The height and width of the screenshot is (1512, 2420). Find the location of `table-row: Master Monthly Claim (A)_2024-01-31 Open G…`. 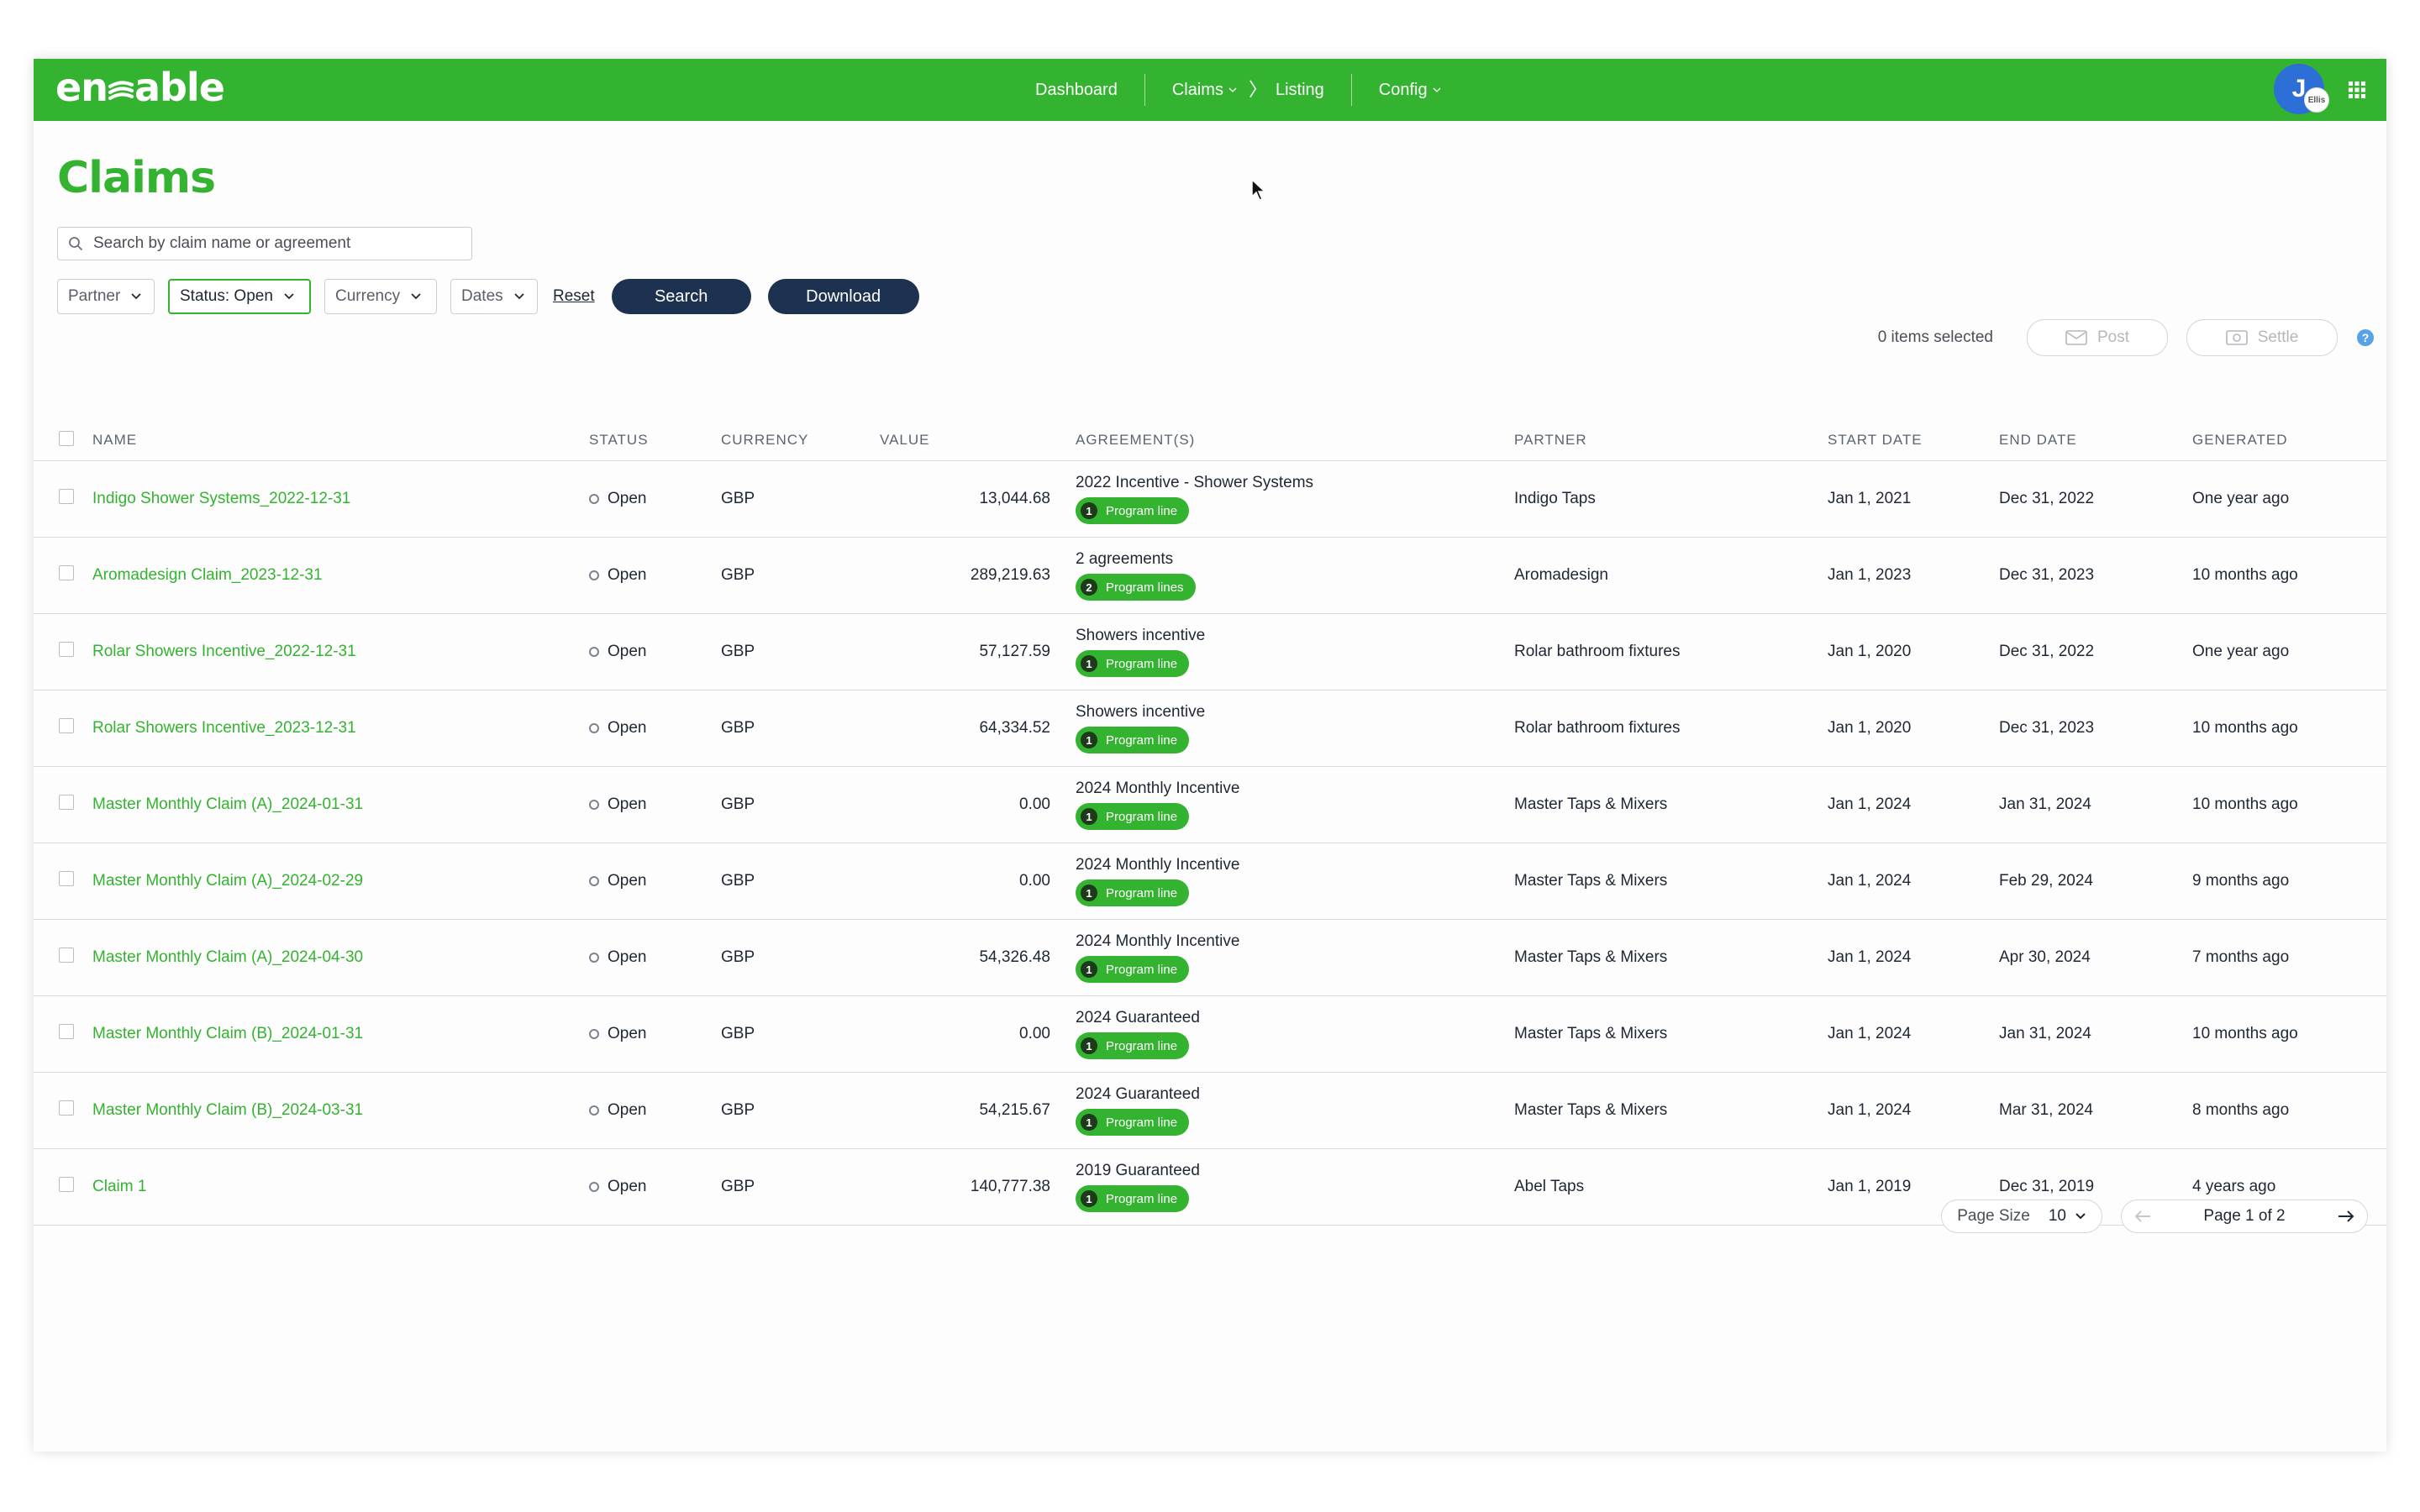

table-row: Master Monthly Claim (A)_2024-01-31 Open G… is located at coordinates (1210, 804).